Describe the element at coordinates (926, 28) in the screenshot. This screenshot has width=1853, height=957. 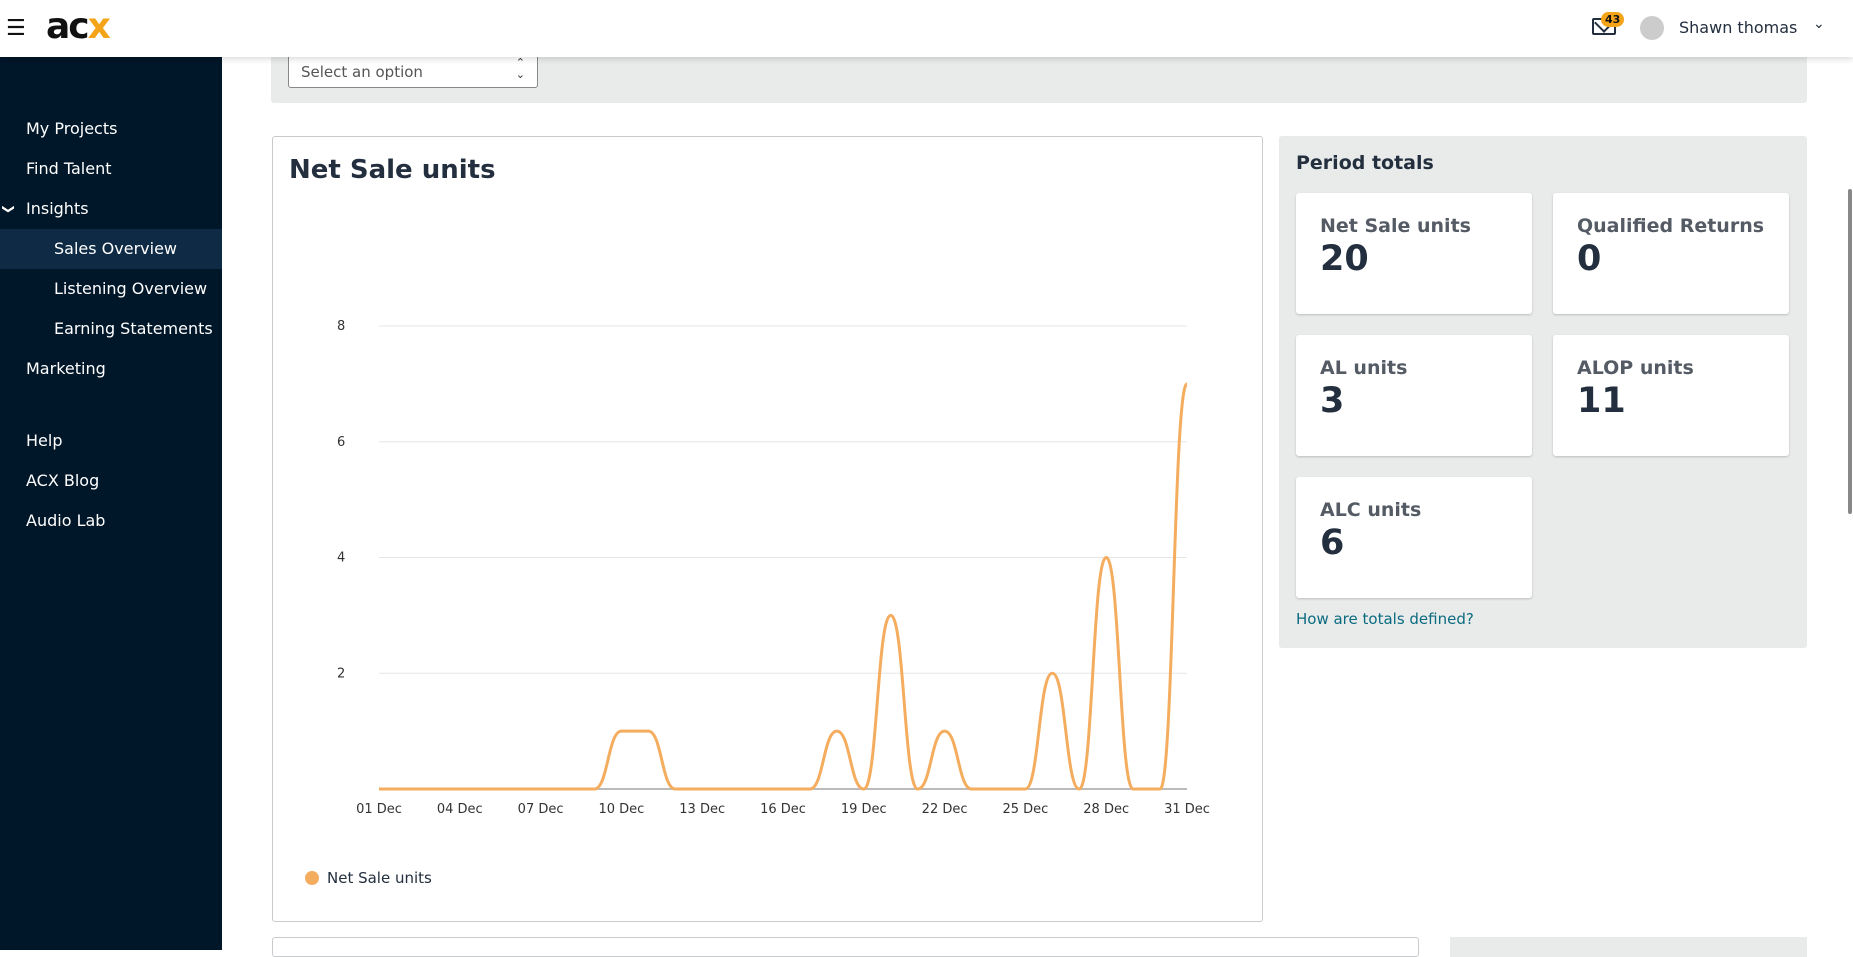
I see `top-header: ☰ acx 43 Shawn thomas ⌄` at that location.